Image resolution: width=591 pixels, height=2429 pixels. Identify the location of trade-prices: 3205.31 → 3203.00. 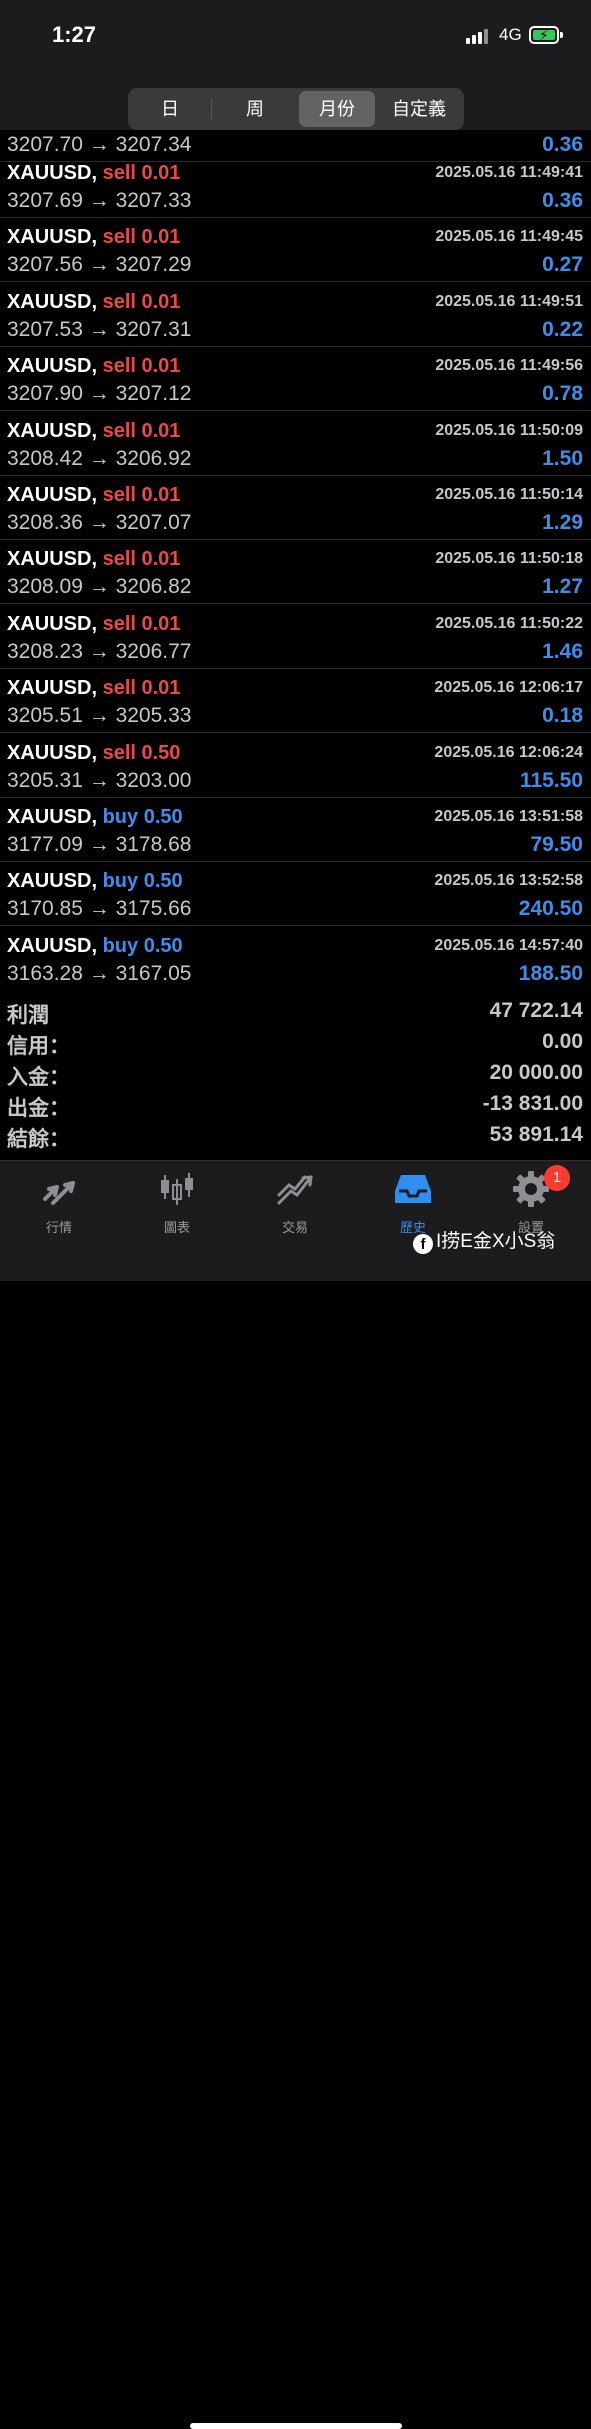
(99, 780).